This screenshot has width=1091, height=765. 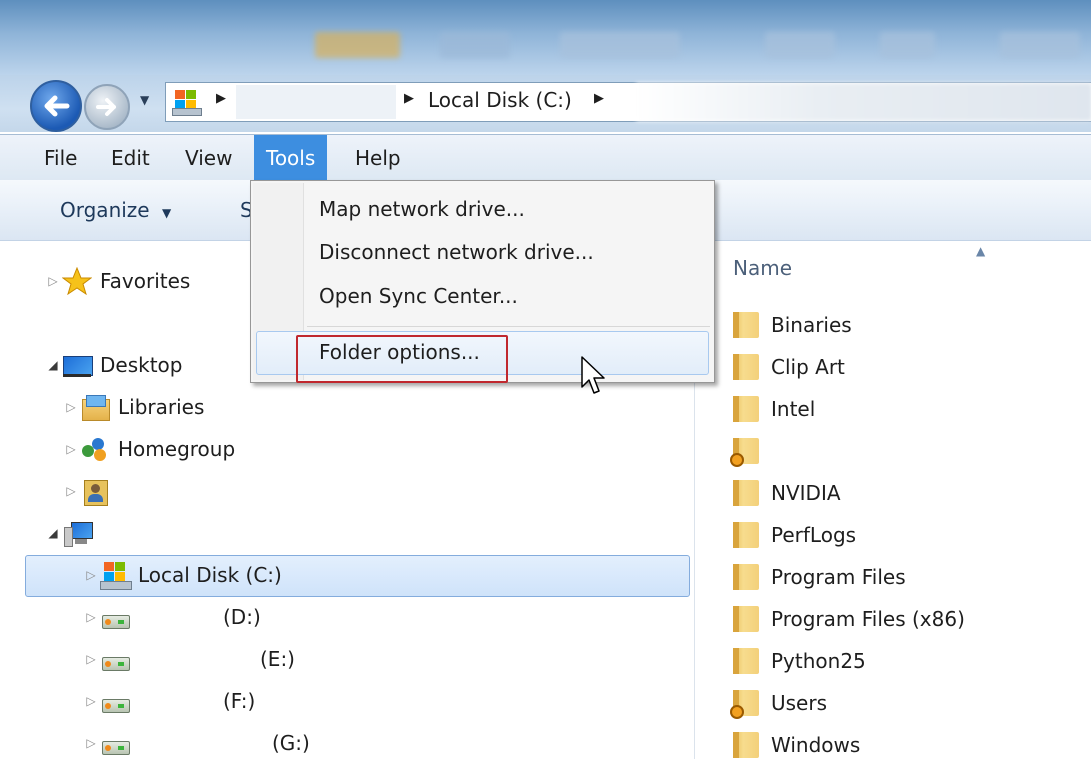 What do you see at coordinates (762, 268) in the screenshot?
I see `column-header-name: Name` at bounding box center [762, 268].